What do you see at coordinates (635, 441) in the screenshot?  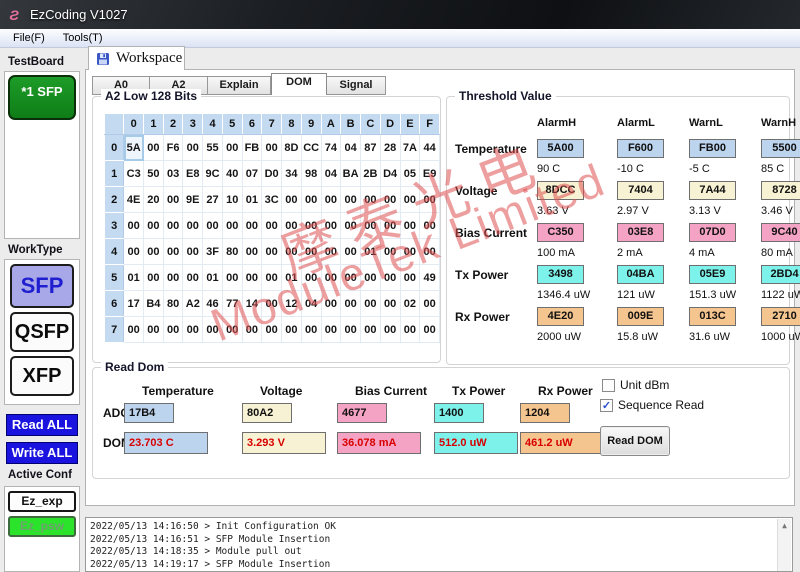 I see `read-dom-button: Read DOM` at bounding box center [635, 441].